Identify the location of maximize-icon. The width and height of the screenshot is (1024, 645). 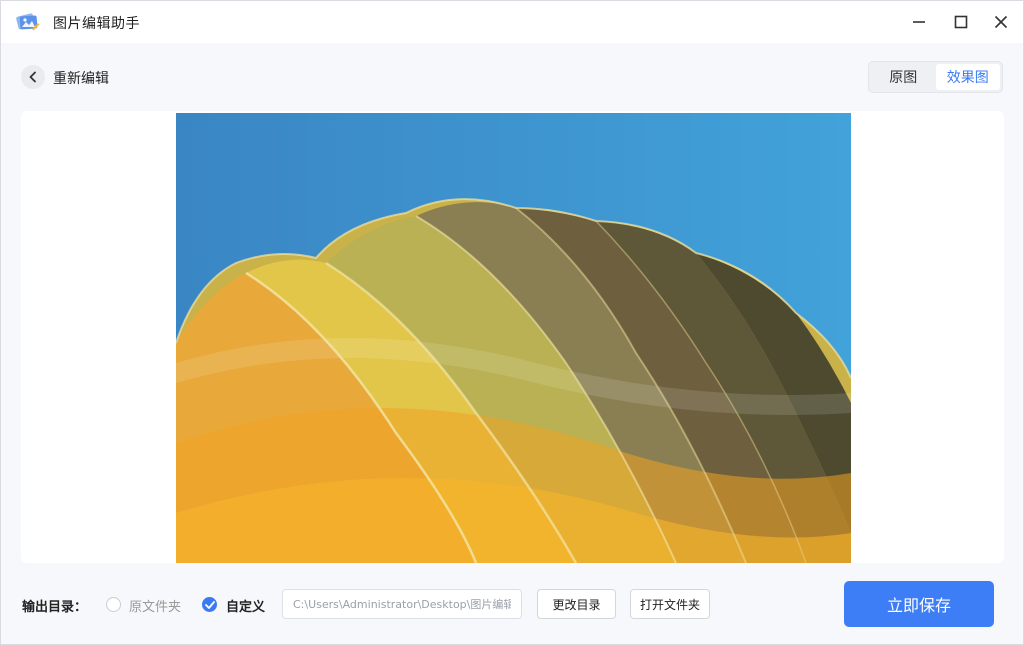
(961, 22).